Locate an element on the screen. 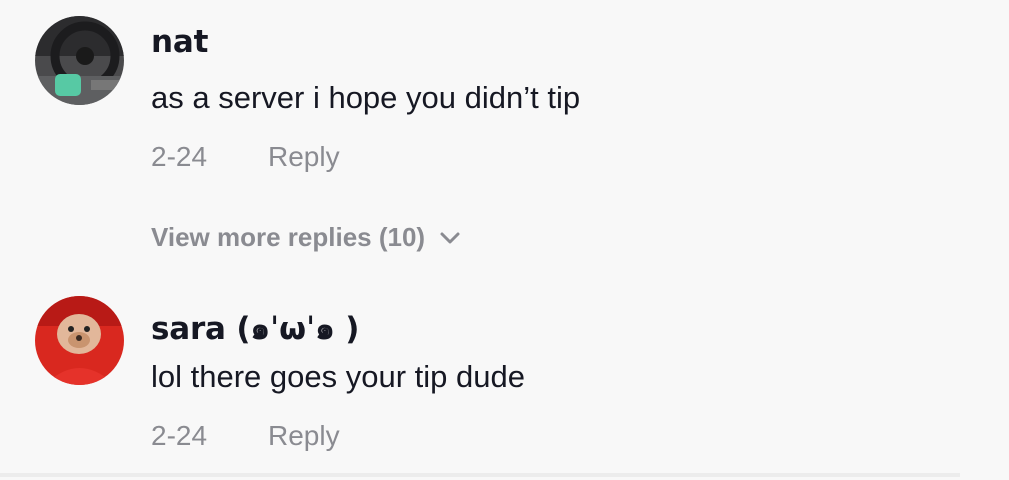 The image size is (1009, 480). comment-username: sara (๑ˈωˈ๑ ) is located at coordinates (255, 328).